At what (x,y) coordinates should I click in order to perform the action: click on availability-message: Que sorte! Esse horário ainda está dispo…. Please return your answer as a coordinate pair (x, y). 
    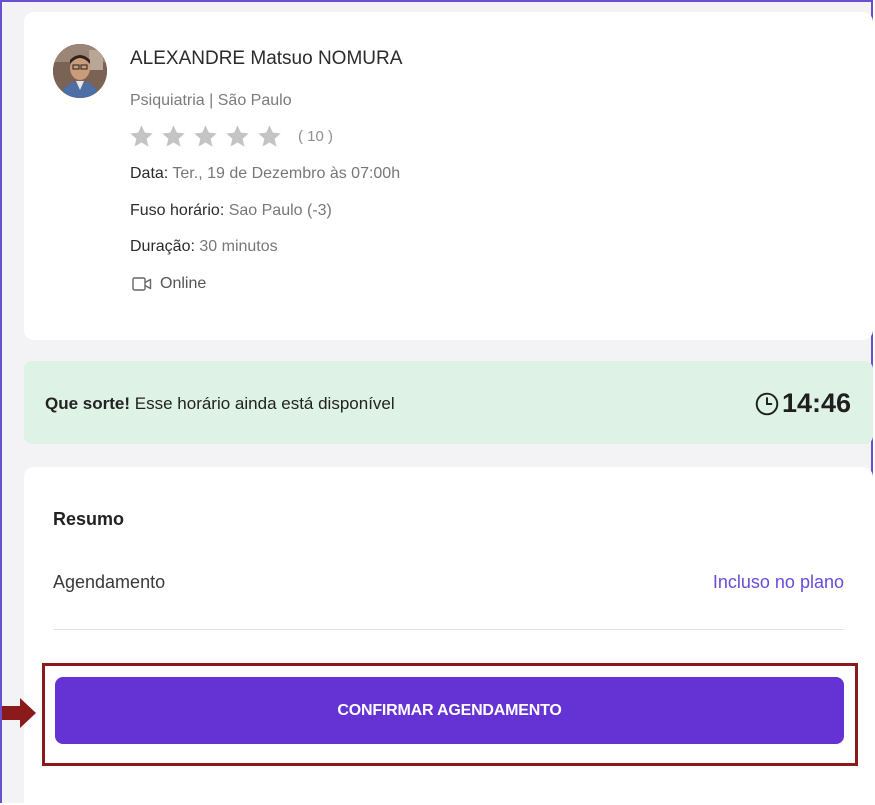
    Looking at the image, I should click on (220, 404).